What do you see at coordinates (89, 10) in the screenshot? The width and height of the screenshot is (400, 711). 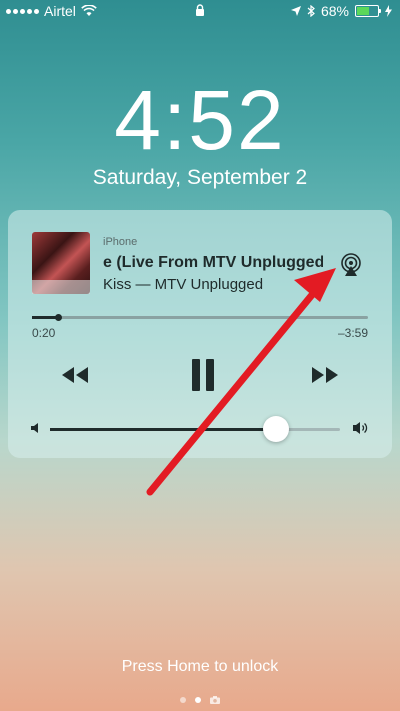 I see `wifi-icon` at bounding box center [89, 10].